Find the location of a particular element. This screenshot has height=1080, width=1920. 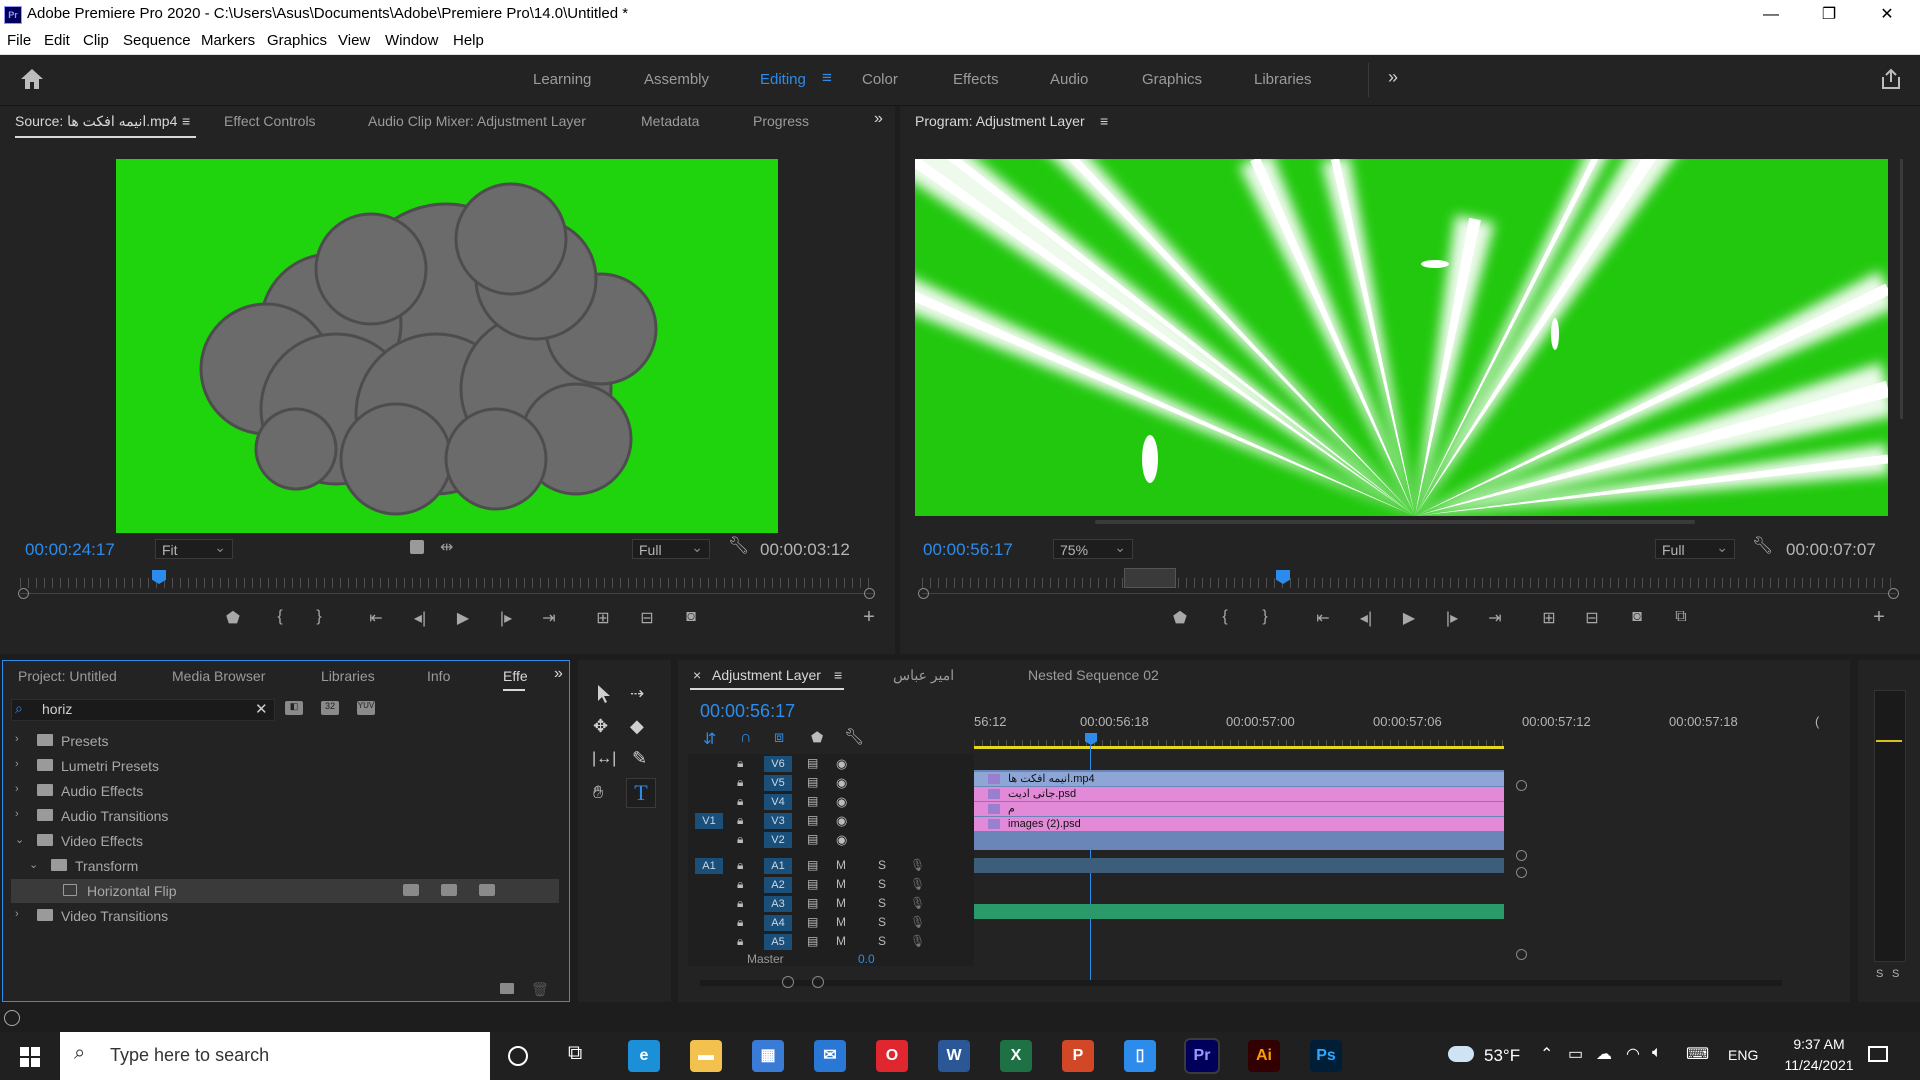

tab-audio-clip-mixer: Audio Clip Mixer: Adjustment Layer is located at coordinates (477, 121).